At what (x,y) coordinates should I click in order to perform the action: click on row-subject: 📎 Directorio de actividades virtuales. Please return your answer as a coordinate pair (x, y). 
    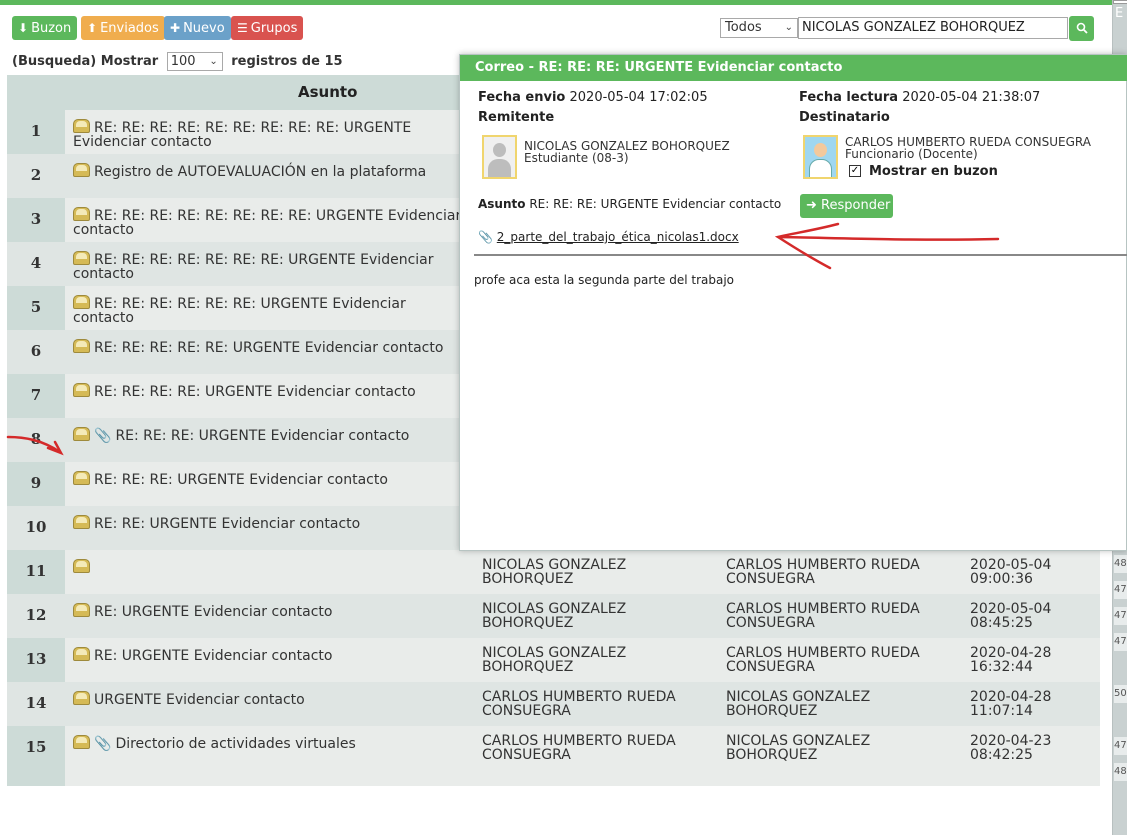
    Looking at the image, I should click on (268, 743).